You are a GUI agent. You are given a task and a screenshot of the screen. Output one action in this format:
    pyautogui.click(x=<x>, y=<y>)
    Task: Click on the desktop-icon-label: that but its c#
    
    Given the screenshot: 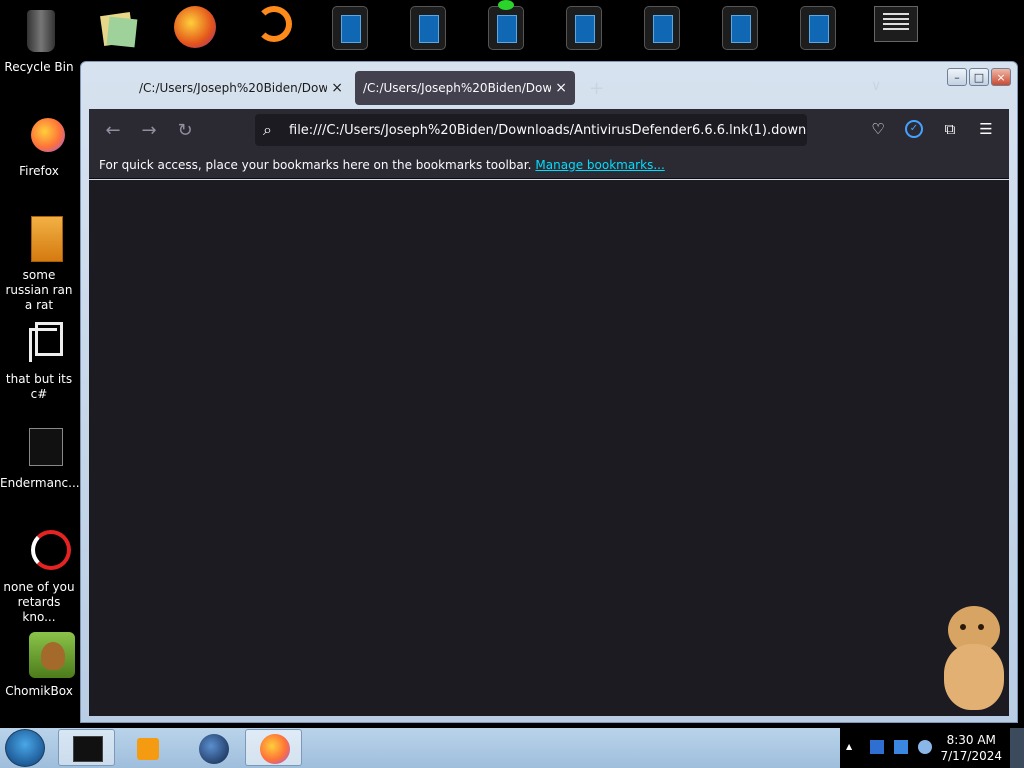 What is the action you would take?
    pyautogui.click(x=39, y=386)
    